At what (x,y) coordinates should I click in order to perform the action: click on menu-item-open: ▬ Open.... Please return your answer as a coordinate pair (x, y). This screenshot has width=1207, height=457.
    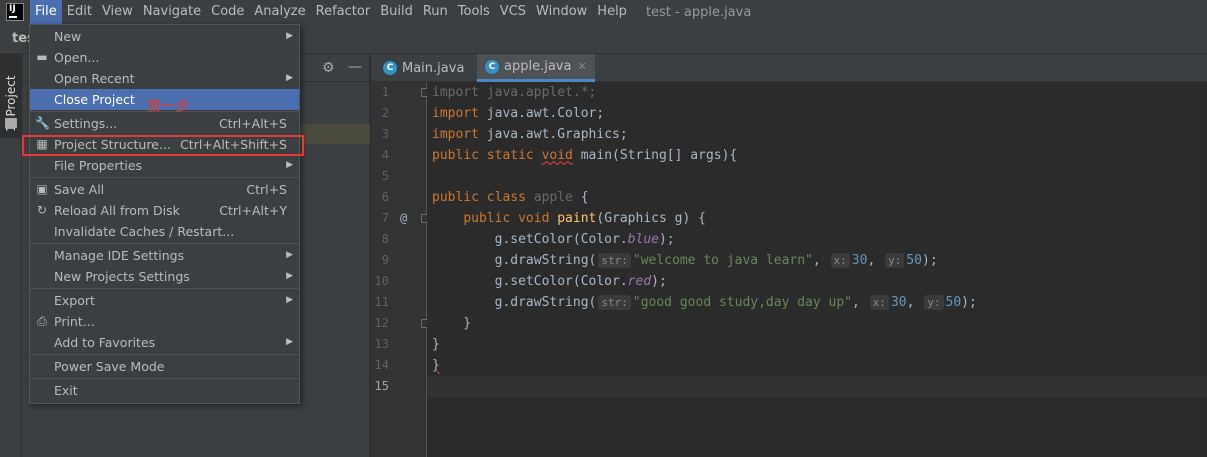
    Looking at the image, I should click on (164, 57).